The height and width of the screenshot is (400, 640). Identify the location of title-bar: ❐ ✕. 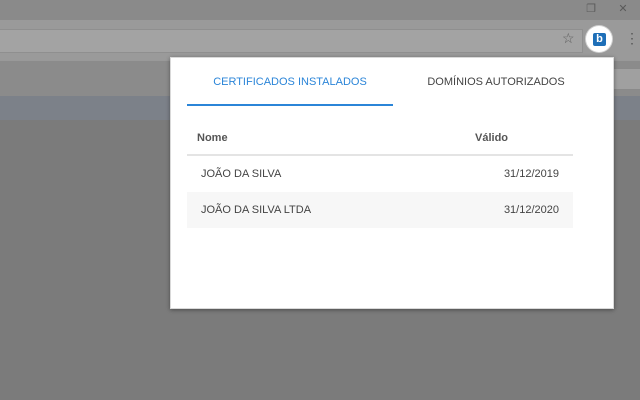
(320, 10).